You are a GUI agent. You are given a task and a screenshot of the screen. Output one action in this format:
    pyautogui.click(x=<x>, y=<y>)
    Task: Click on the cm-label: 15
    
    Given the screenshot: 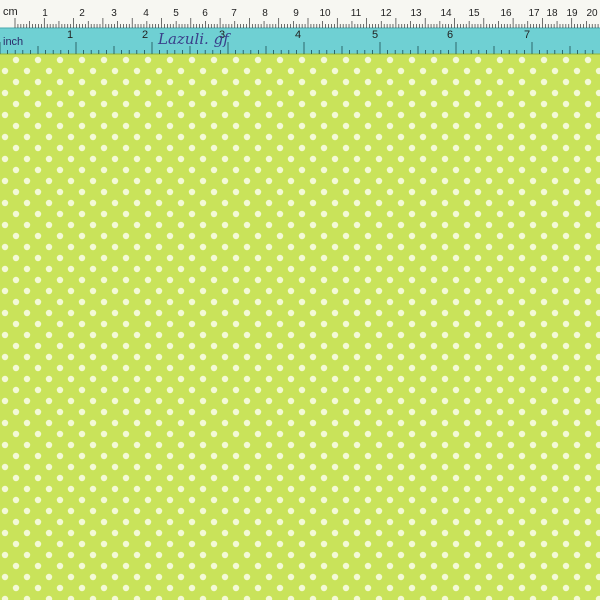 What is the action you would take?
    pyautogui.click(x=474, y=13)
    